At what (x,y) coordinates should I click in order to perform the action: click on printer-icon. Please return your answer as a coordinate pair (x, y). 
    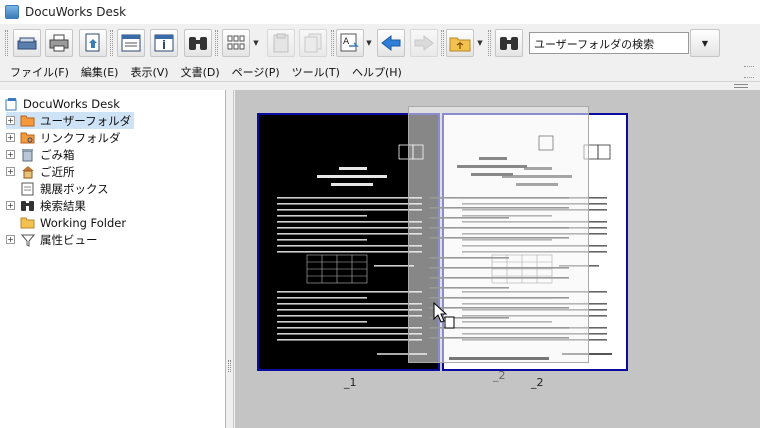
    Looking at the image, I should click on (59, 43).